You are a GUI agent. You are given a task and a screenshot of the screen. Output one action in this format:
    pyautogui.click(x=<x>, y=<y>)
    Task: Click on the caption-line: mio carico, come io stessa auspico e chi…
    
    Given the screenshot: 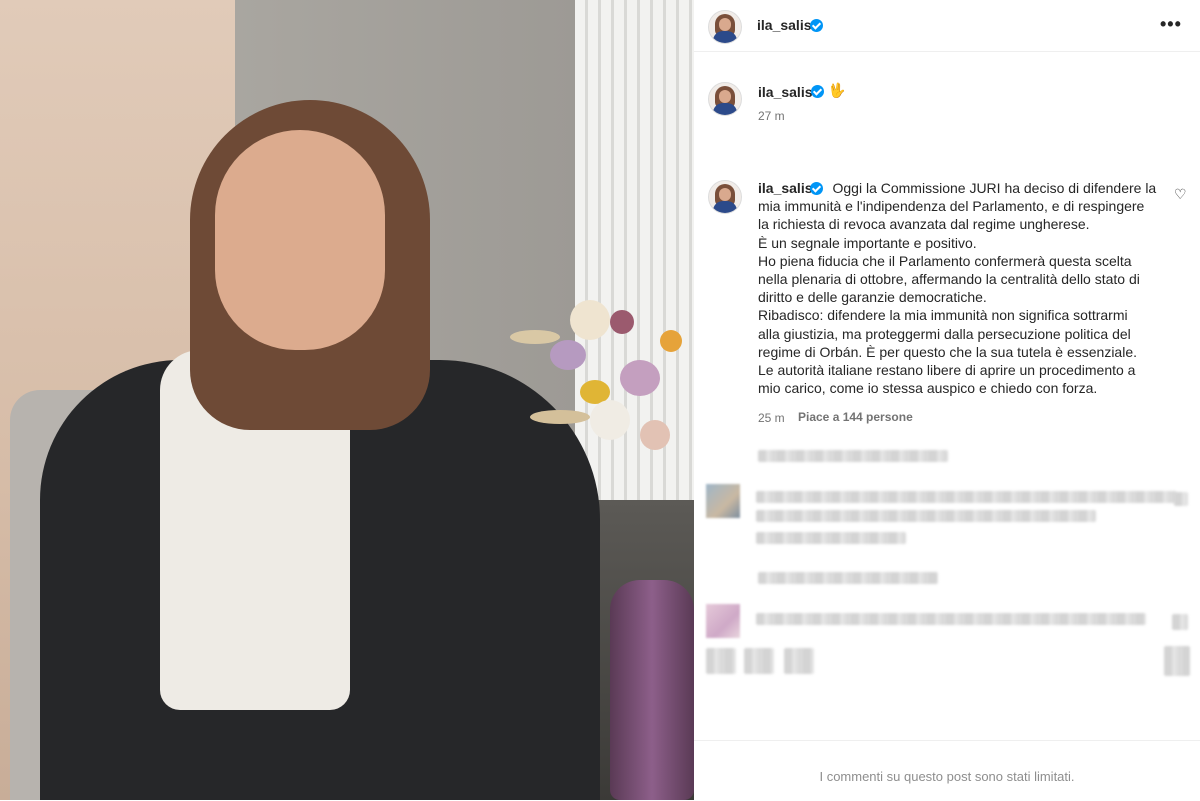 What is the action you would take?
    pyautogui.click(x=928, y=388)
    